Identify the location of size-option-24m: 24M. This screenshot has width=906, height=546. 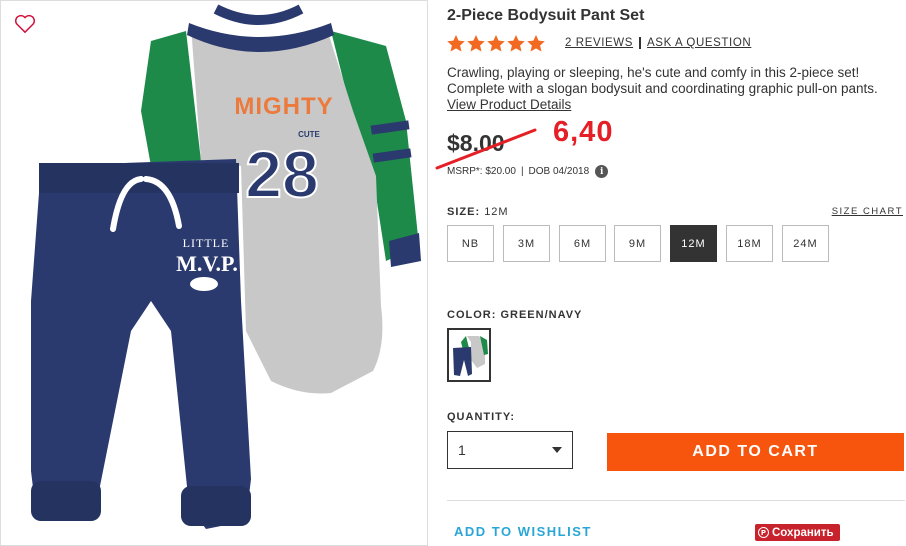
(805, 243).